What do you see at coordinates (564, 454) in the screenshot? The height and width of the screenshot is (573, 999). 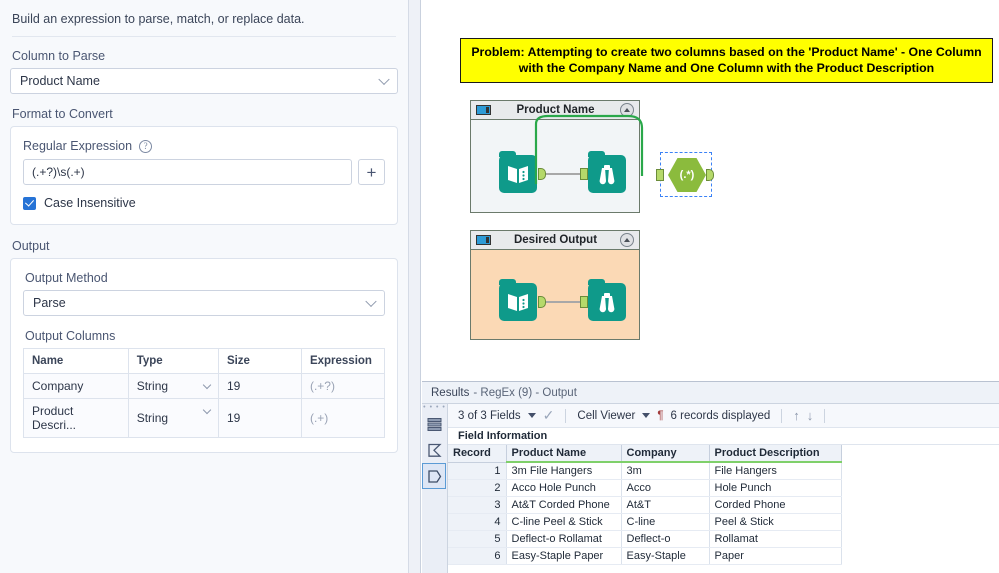 I see `grid-header-product-name: Product Name` at bounding box center [564, 454].